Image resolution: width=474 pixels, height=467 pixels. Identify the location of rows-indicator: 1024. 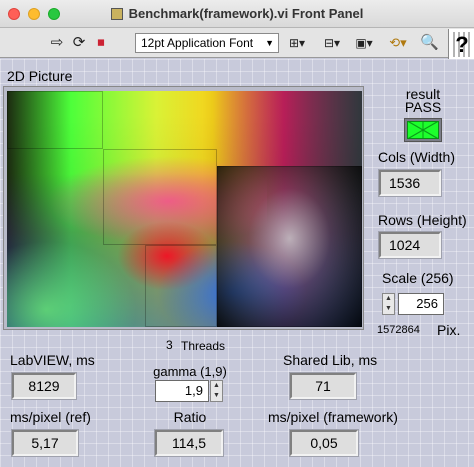
(410, 245).